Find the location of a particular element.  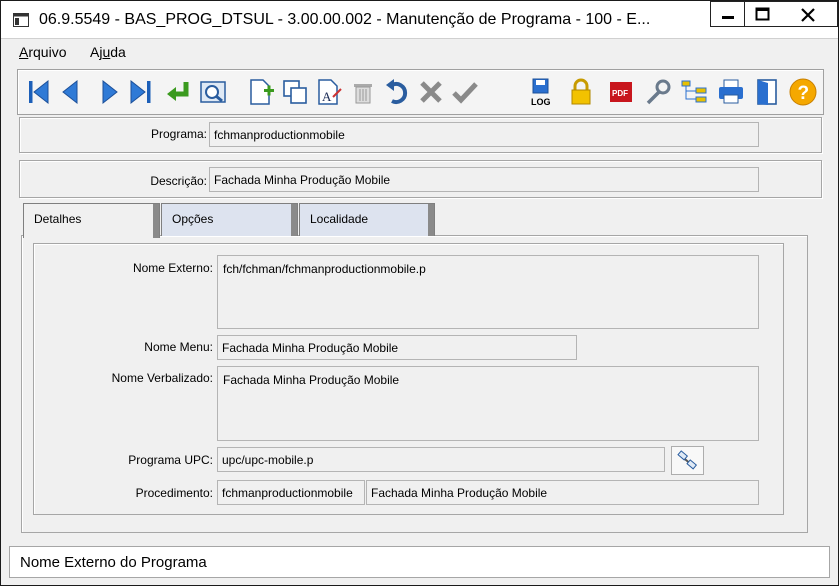

confirm-icon is located at coordinates (465, 93).